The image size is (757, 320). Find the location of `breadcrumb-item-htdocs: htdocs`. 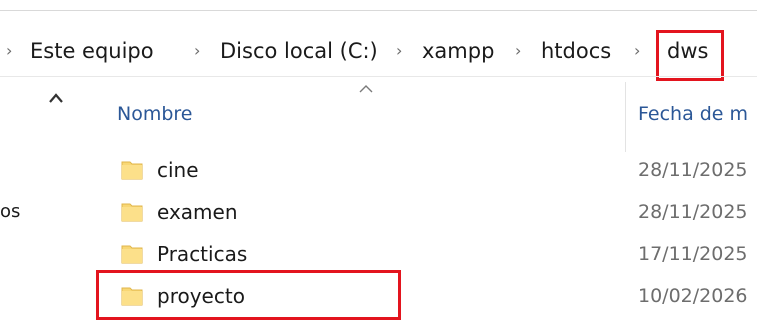

breadcrumb-item-htdocs: htdocs is located at coordinates (576, 51).